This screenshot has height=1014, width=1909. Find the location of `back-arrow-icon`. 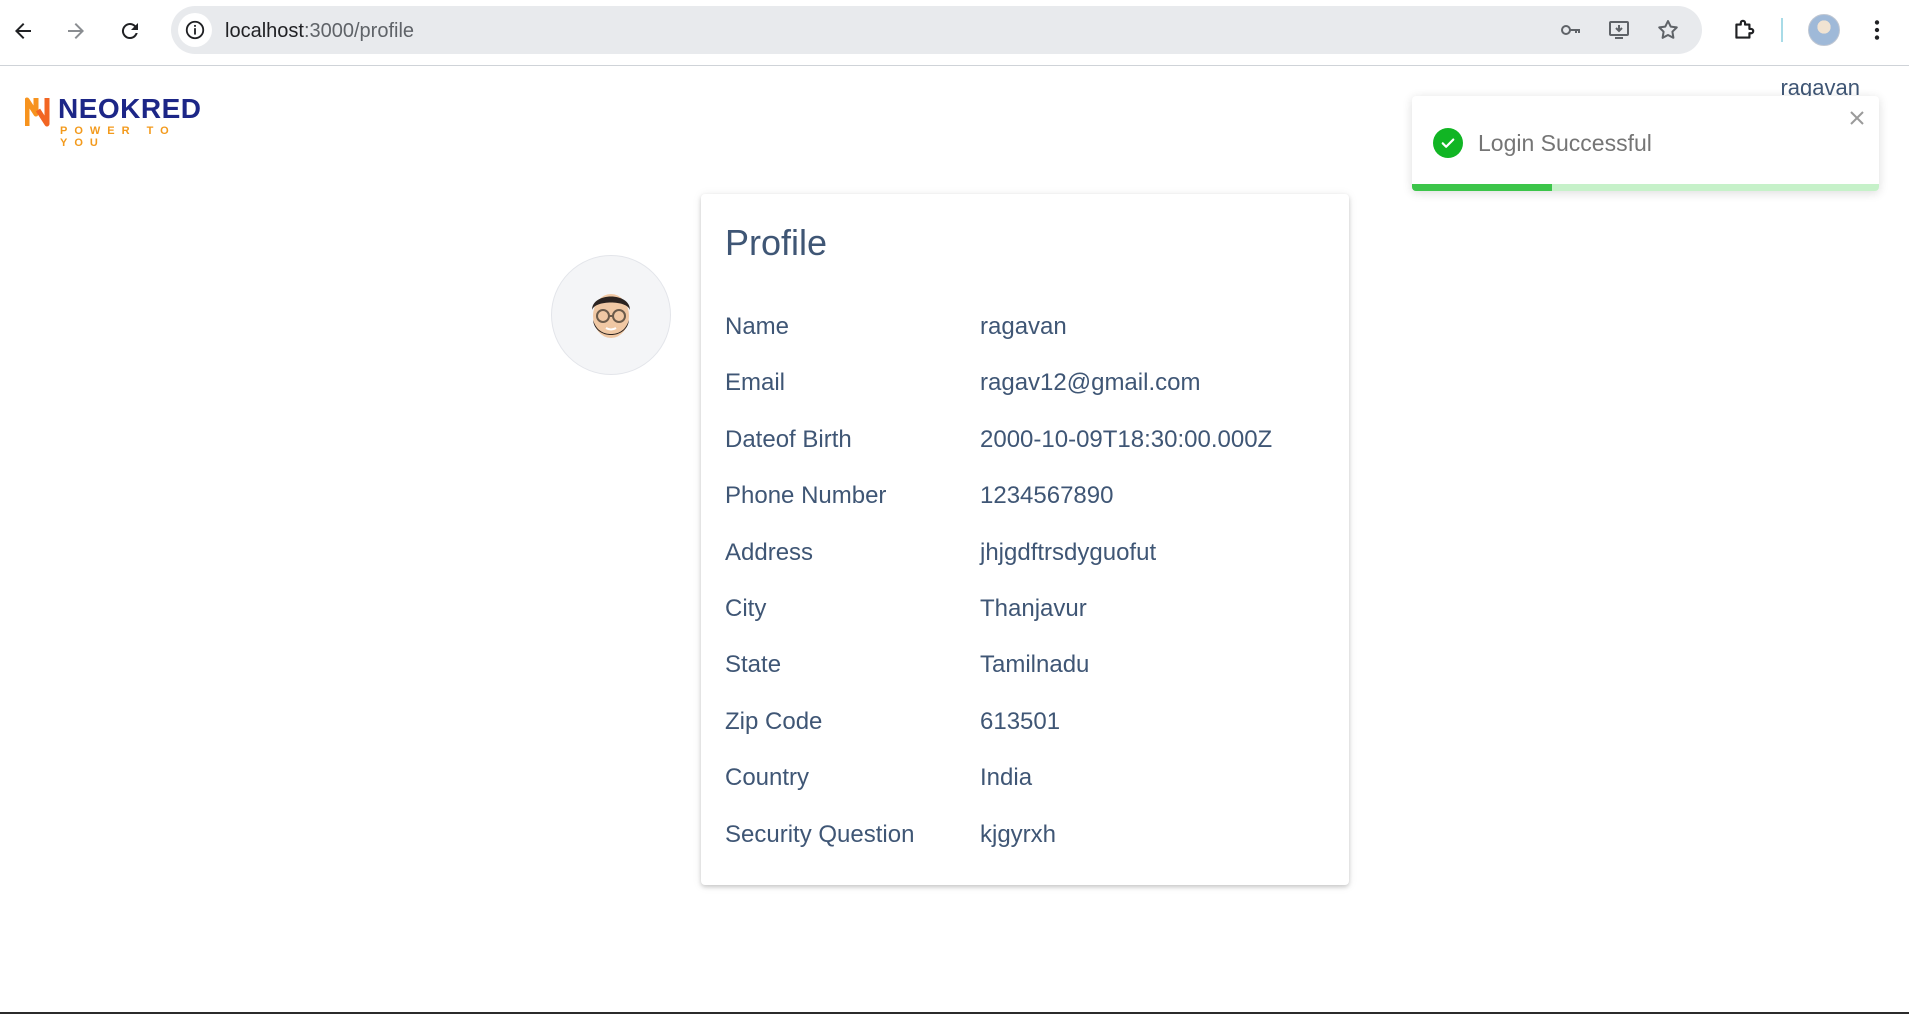

back-arrow-icon is located at coordinates (23, 31).